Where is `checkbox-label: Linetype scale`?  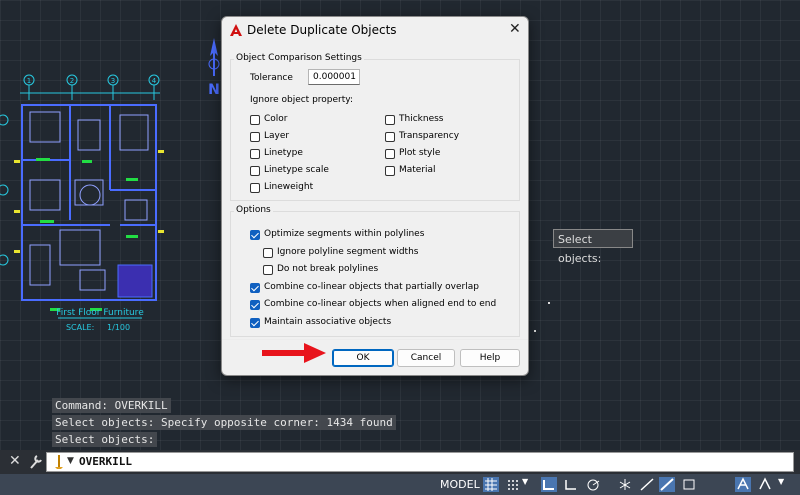 checkbox-label: Linetype scale is located at coordinates (296, 170).